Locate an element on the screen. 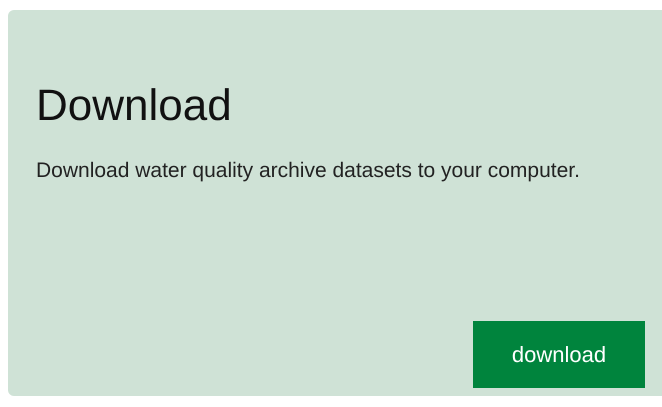 This screenshot has width=662, height=407. card-title: Download is located at coordinates (134, 106).